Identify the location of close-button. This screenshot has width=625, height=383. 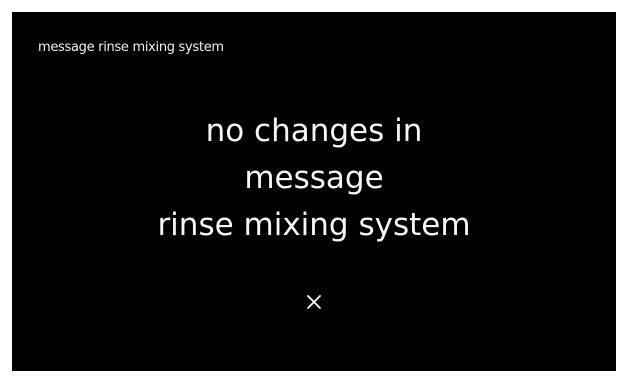
(314, 302).